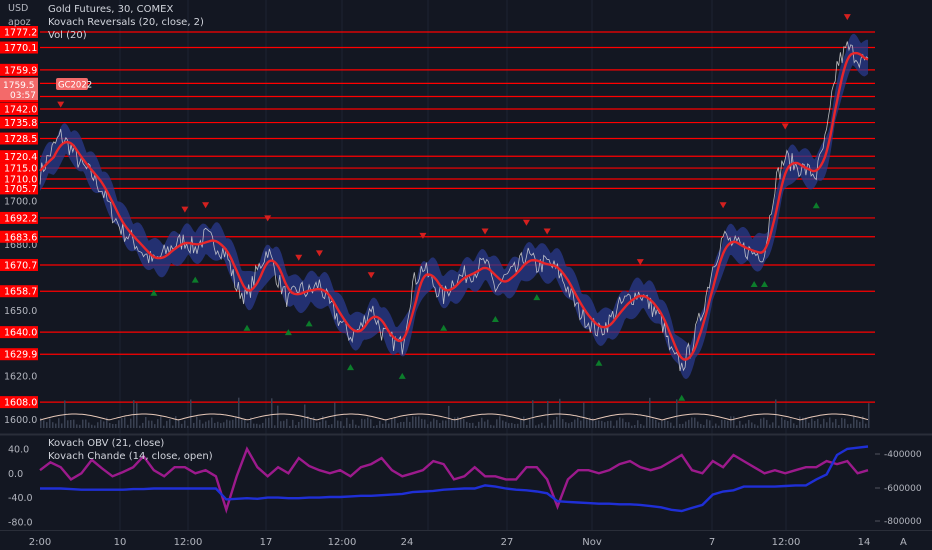 The image size is (932, 550). Describe the element at coordinates (110, 9) in the screenshot. I see `symbol-title: Gold Futures, 30, COMEX` at that location.